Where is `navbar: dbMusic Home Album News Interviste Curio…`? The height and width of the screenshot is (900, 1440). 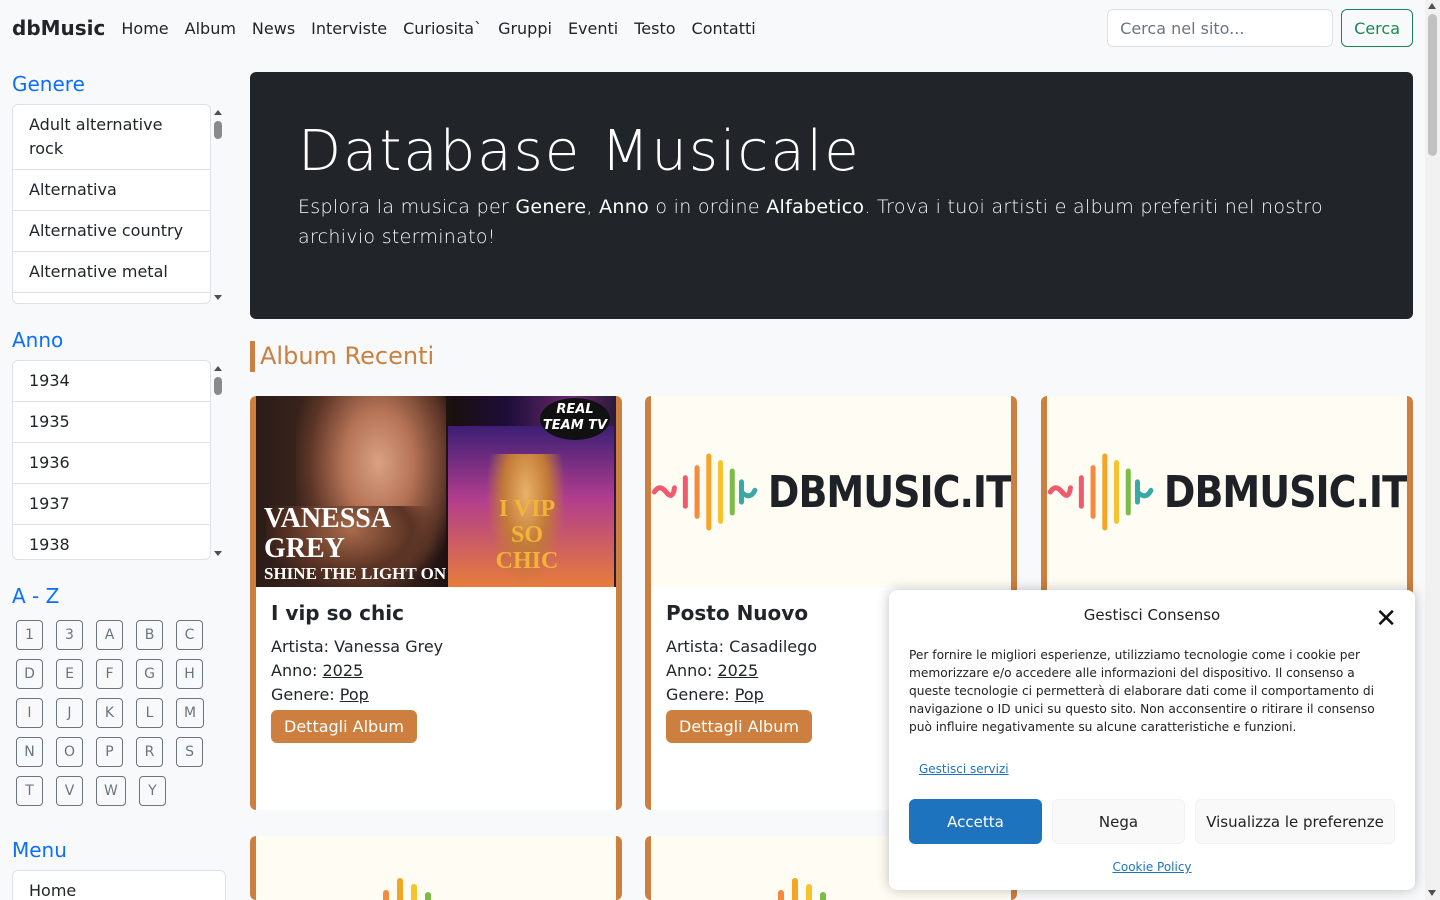
navbar: dbMusic Home Album News Interviste Curio… is located at coordinates (712, 28).